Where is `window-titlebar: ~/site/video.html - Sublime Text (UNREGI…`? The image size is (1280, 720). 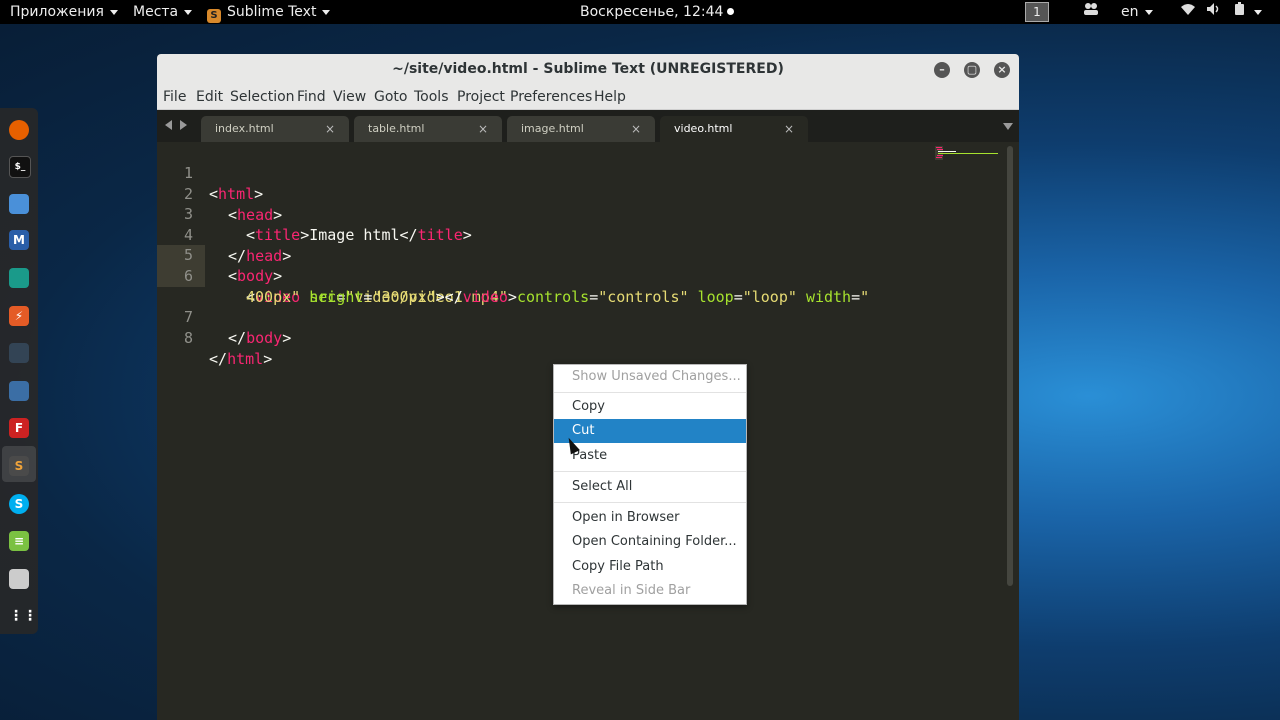 window-titlebar: ~/site/video.html - Sublime Text (UNREGI… is located at coordinates (588, 70).